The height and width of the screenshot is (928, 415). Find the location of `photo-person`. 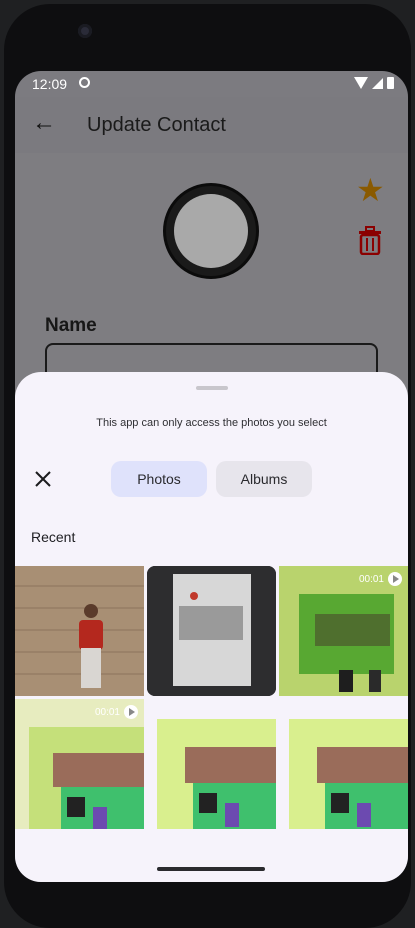

photo-person is located at coordinates (79, 631).